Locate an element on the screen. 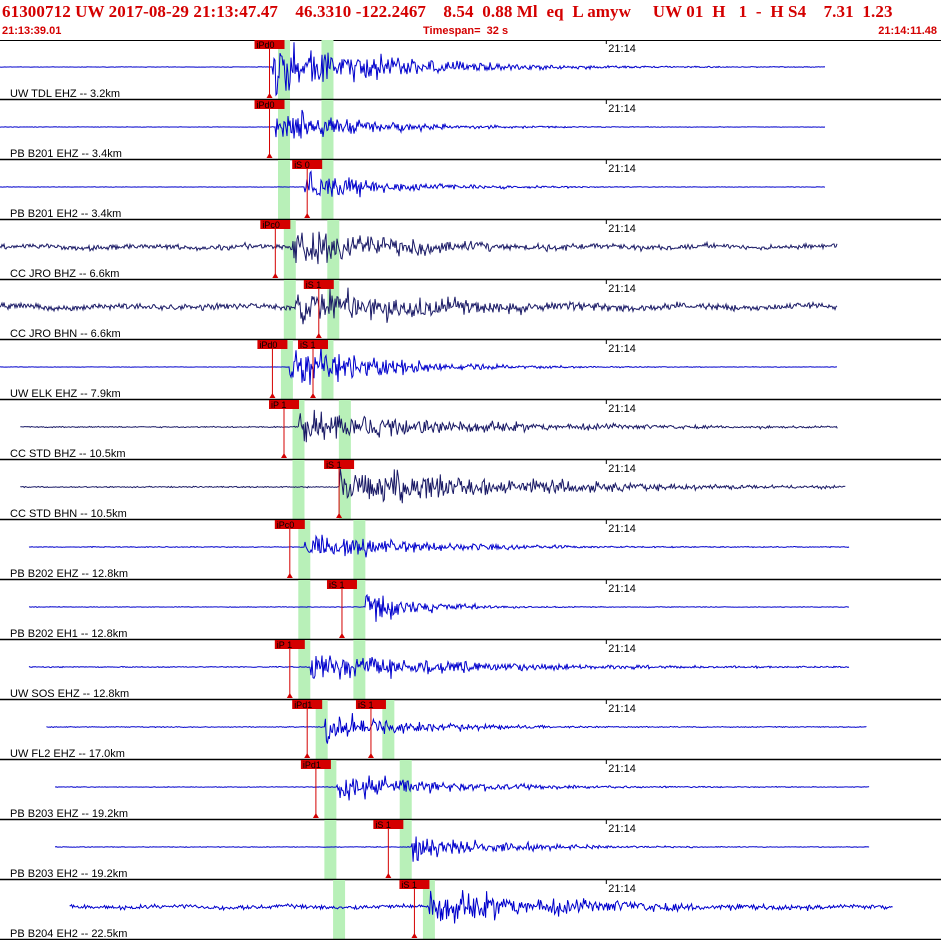 The width and height of the screenshot is (941, 940). trace-panel: 21:14 iS 1 PB B204 EH2 -- 22.5km is located at coordinates (470, 910).